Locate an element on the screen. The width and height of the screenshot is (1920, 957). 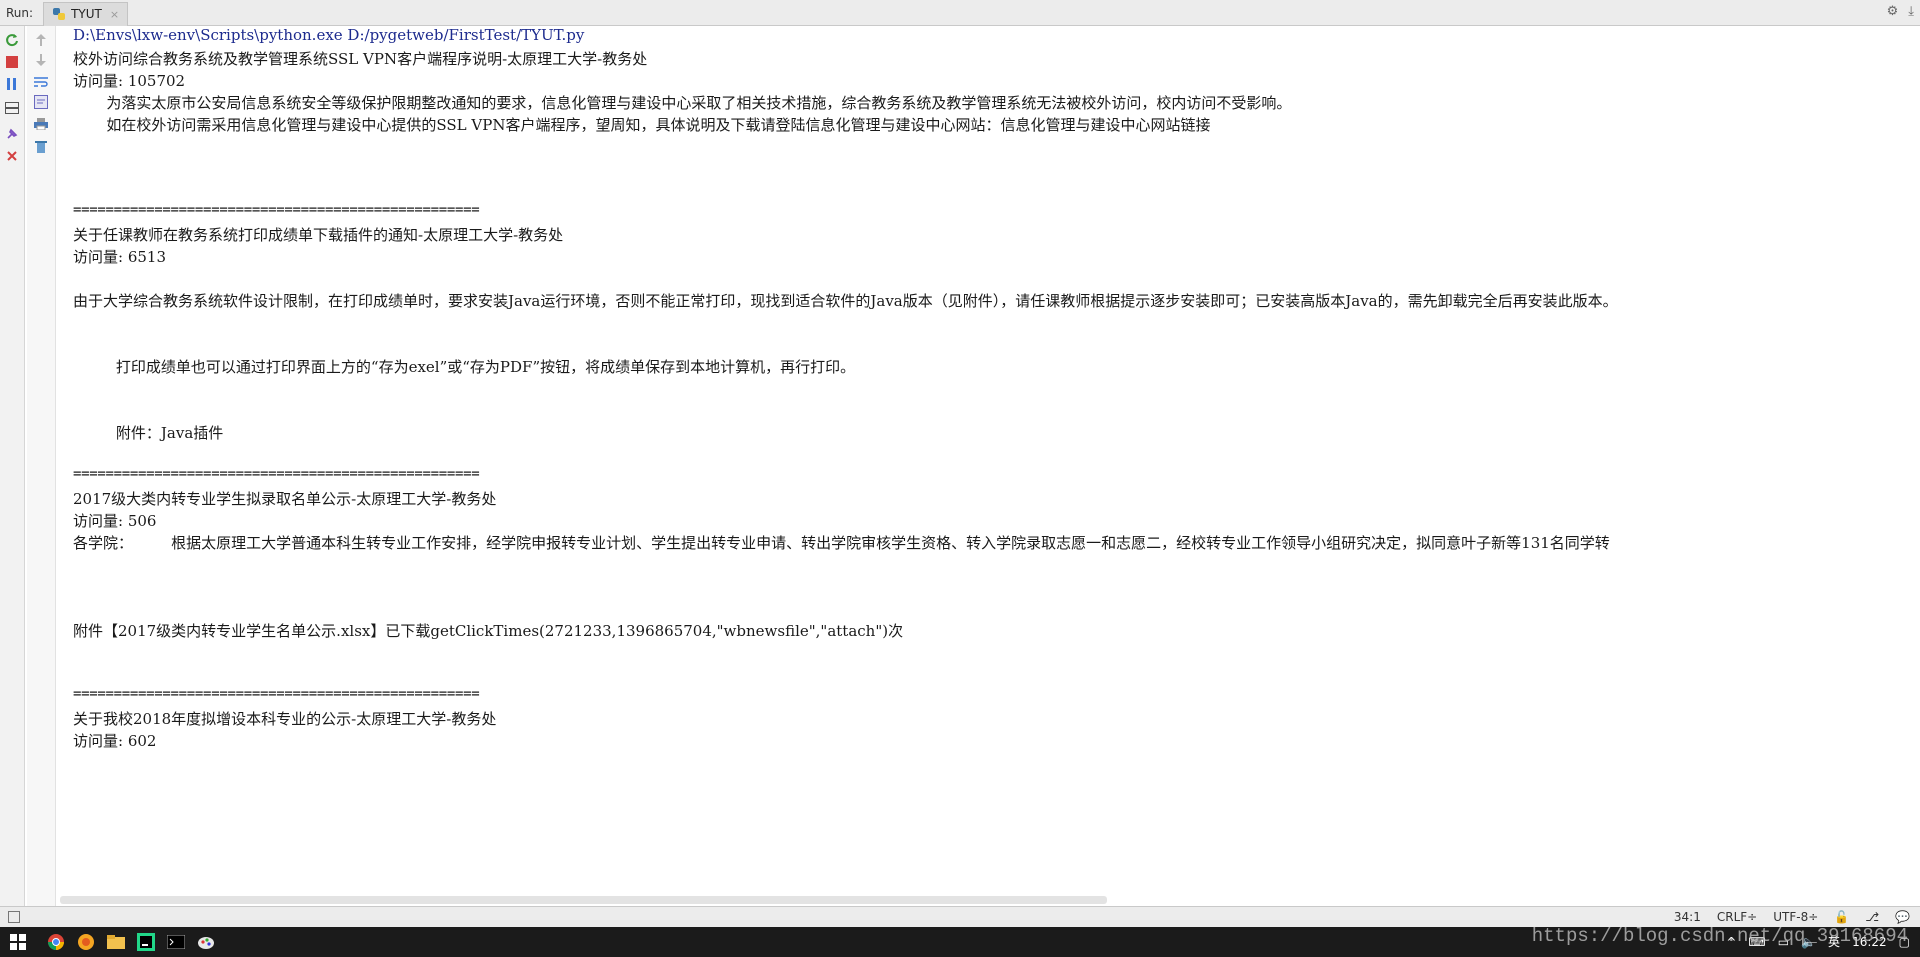
trash-icon is located at coordinates (41, 146).